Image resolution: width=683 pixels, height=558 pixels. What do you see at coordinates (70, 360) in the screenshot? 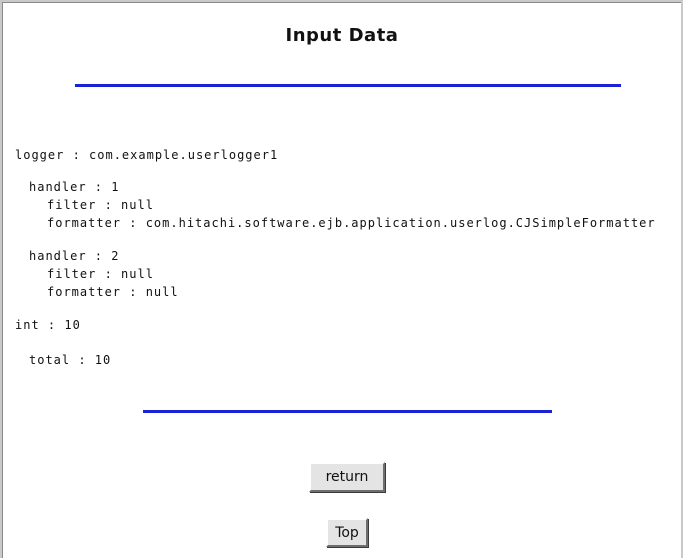
I see `total-line: total : 10` at bounding box center [70, 360].